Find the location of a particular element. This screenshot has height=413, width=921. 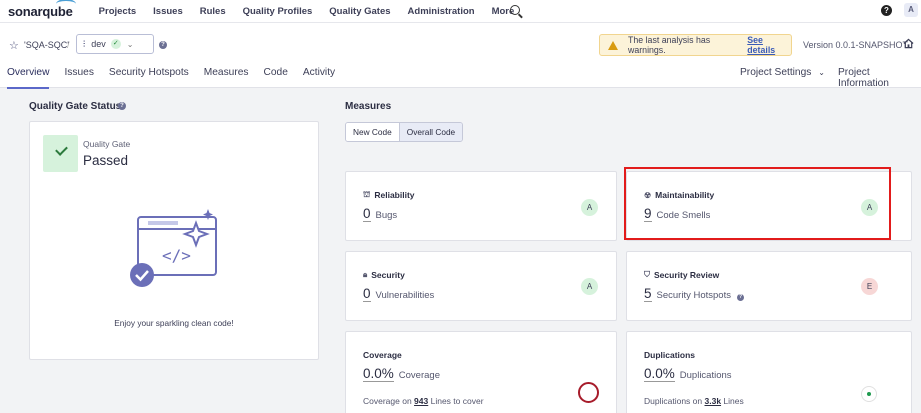

reliability-title: ⛫ Reliability is located at coordinates (389, 195).